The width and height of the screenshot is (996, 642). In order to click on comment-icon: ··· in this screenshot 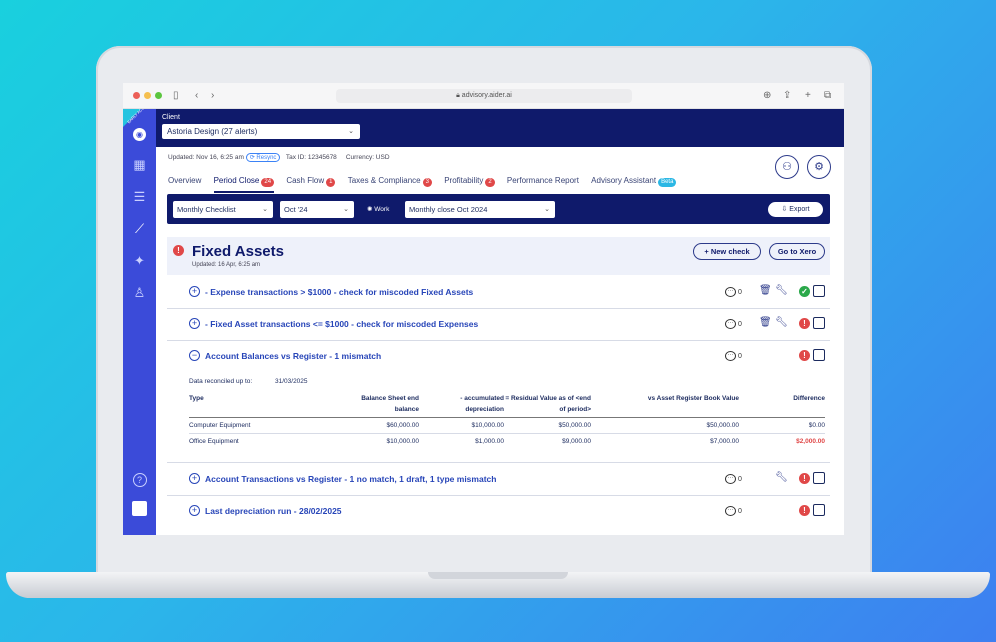, I will do `click(730, 356)`.